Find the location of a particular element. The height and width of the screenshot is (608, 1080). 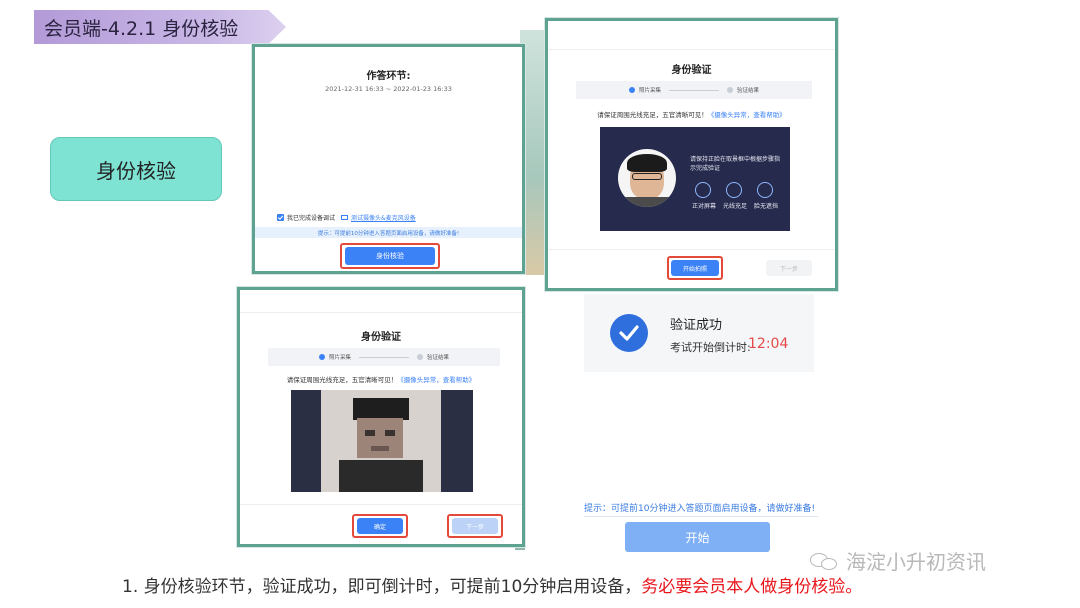

panel-title: 作答环节: is located at coordinates (388, 76).